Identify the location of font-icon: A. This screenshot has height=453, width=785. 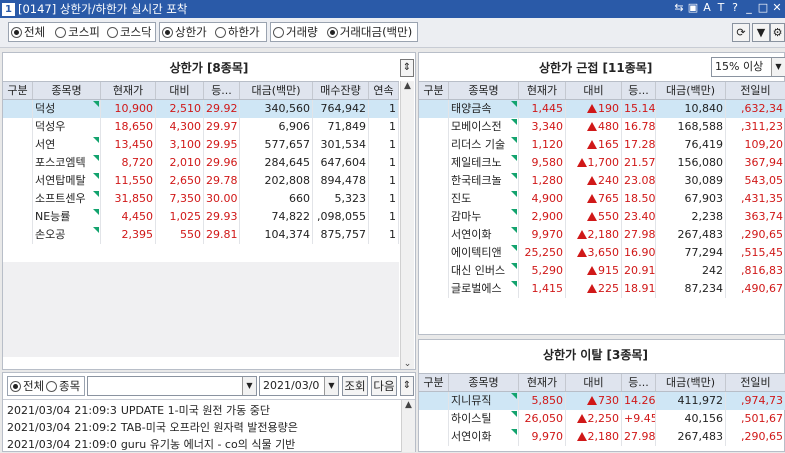
(707, 8).